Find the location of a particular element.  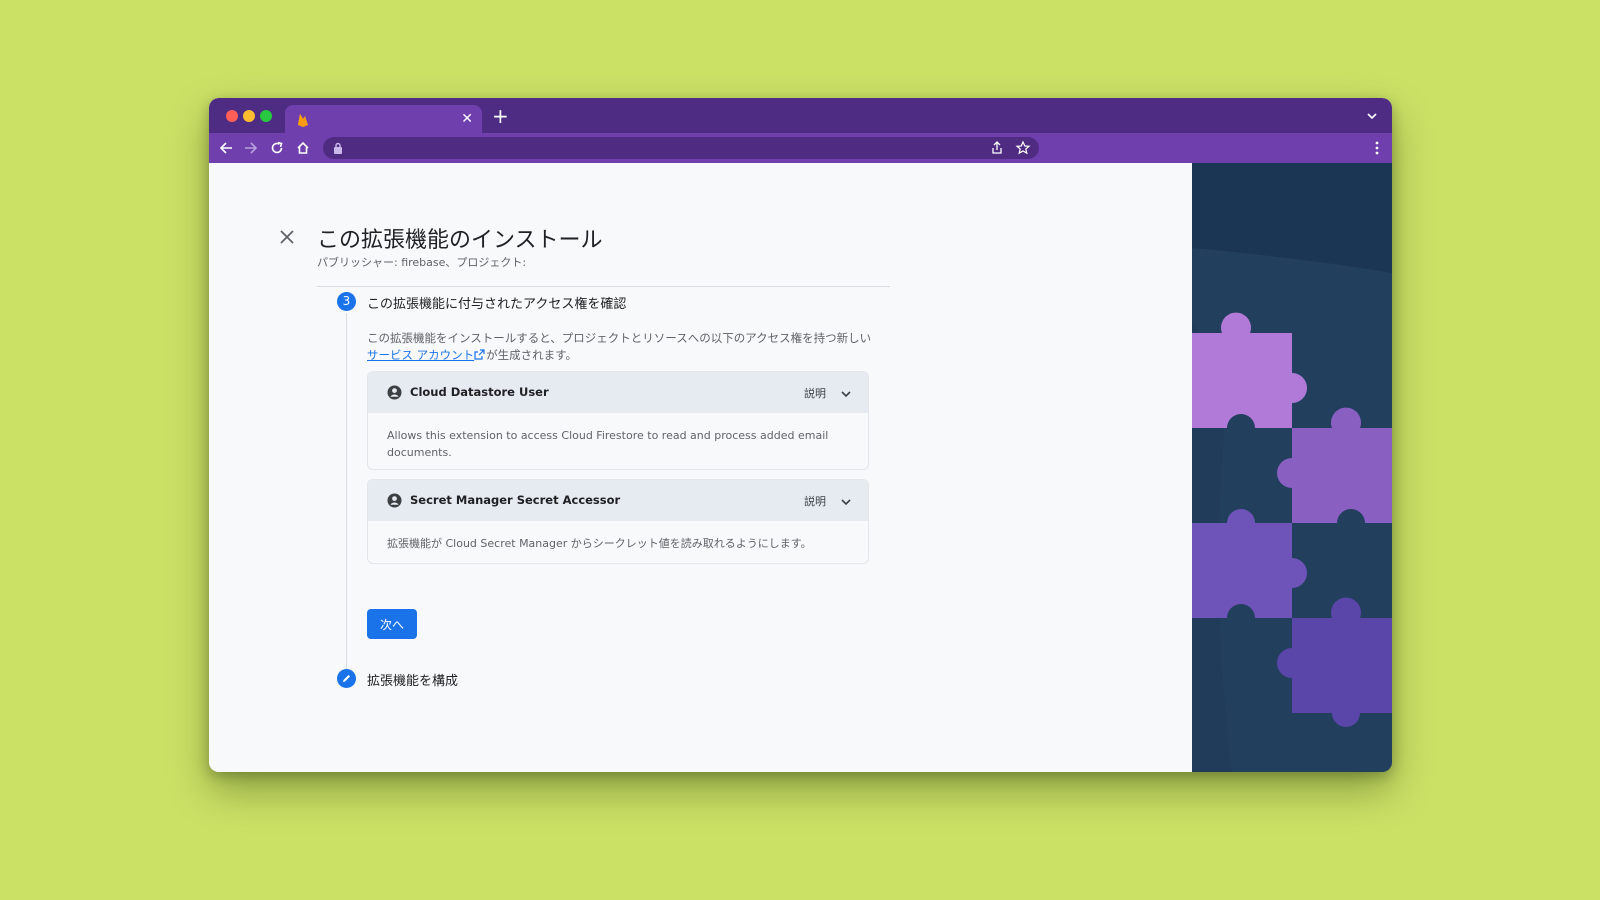

bookmark-star-icon is located at coordinates (1023, 148).